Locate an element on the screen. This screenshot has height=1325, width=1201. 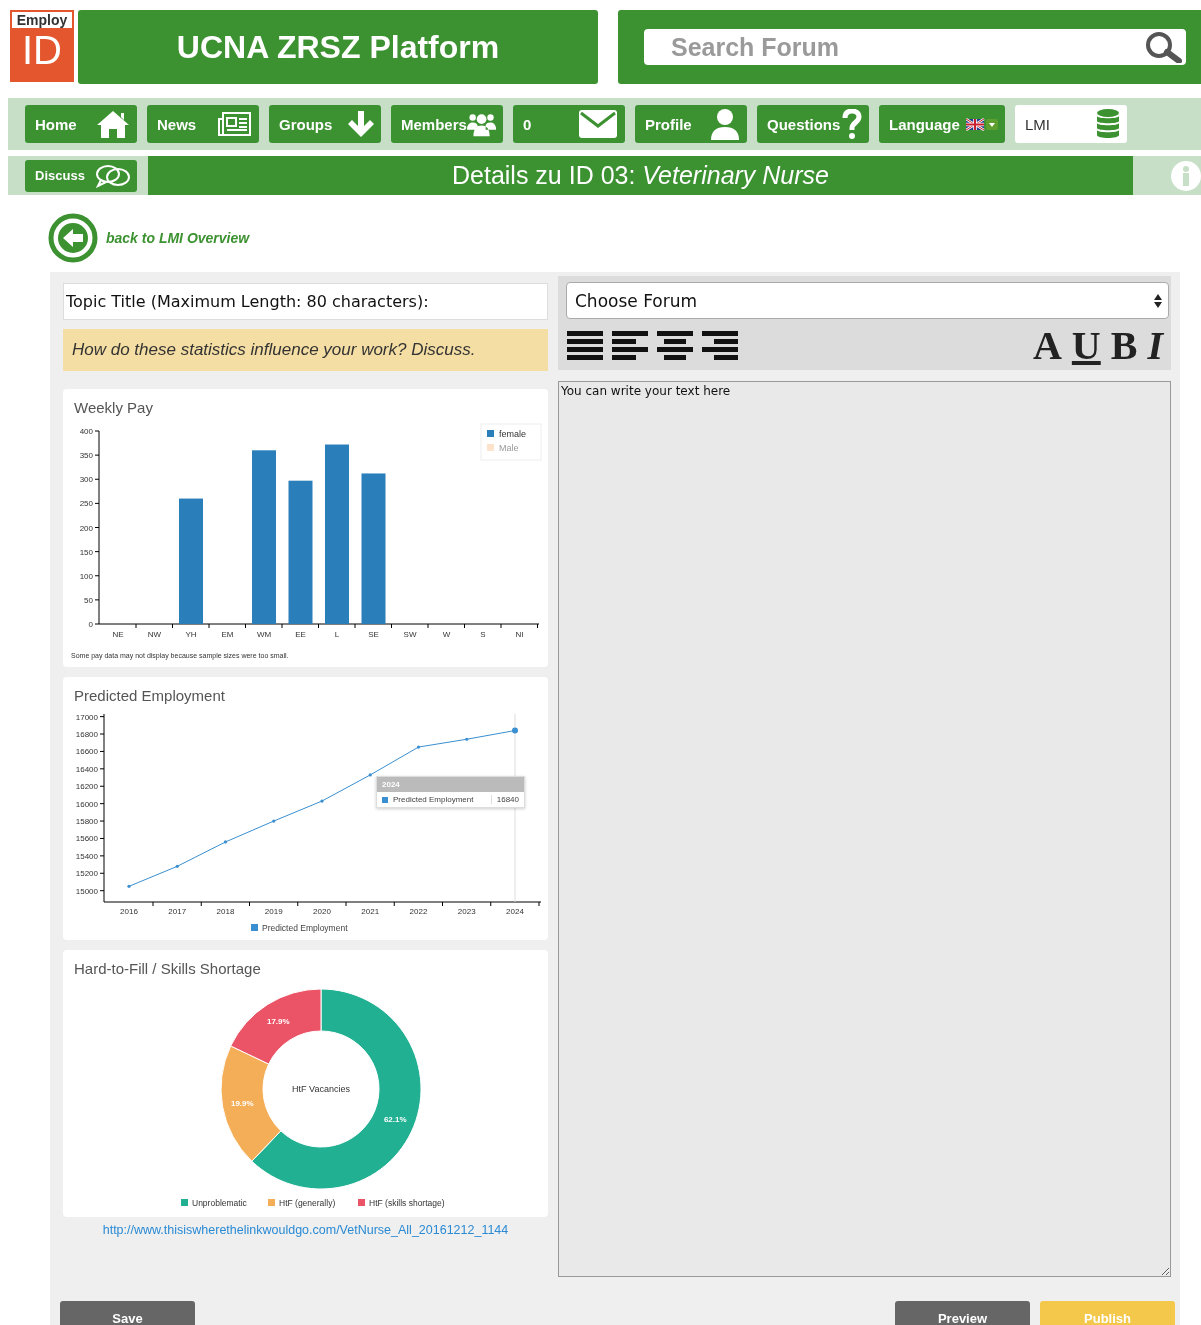
nav-item: Profile is located at coordinates (691, 124).